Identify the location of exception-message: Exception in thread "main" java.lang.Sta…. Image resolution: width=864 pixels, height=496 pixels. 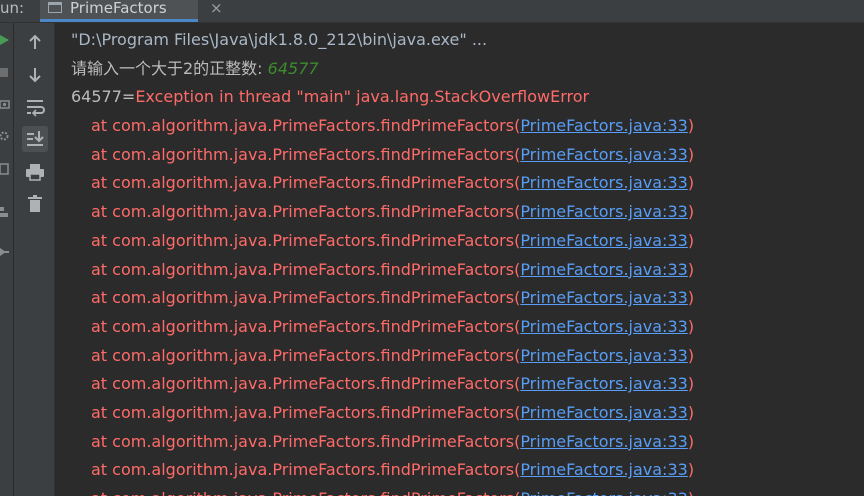
(362, 96).